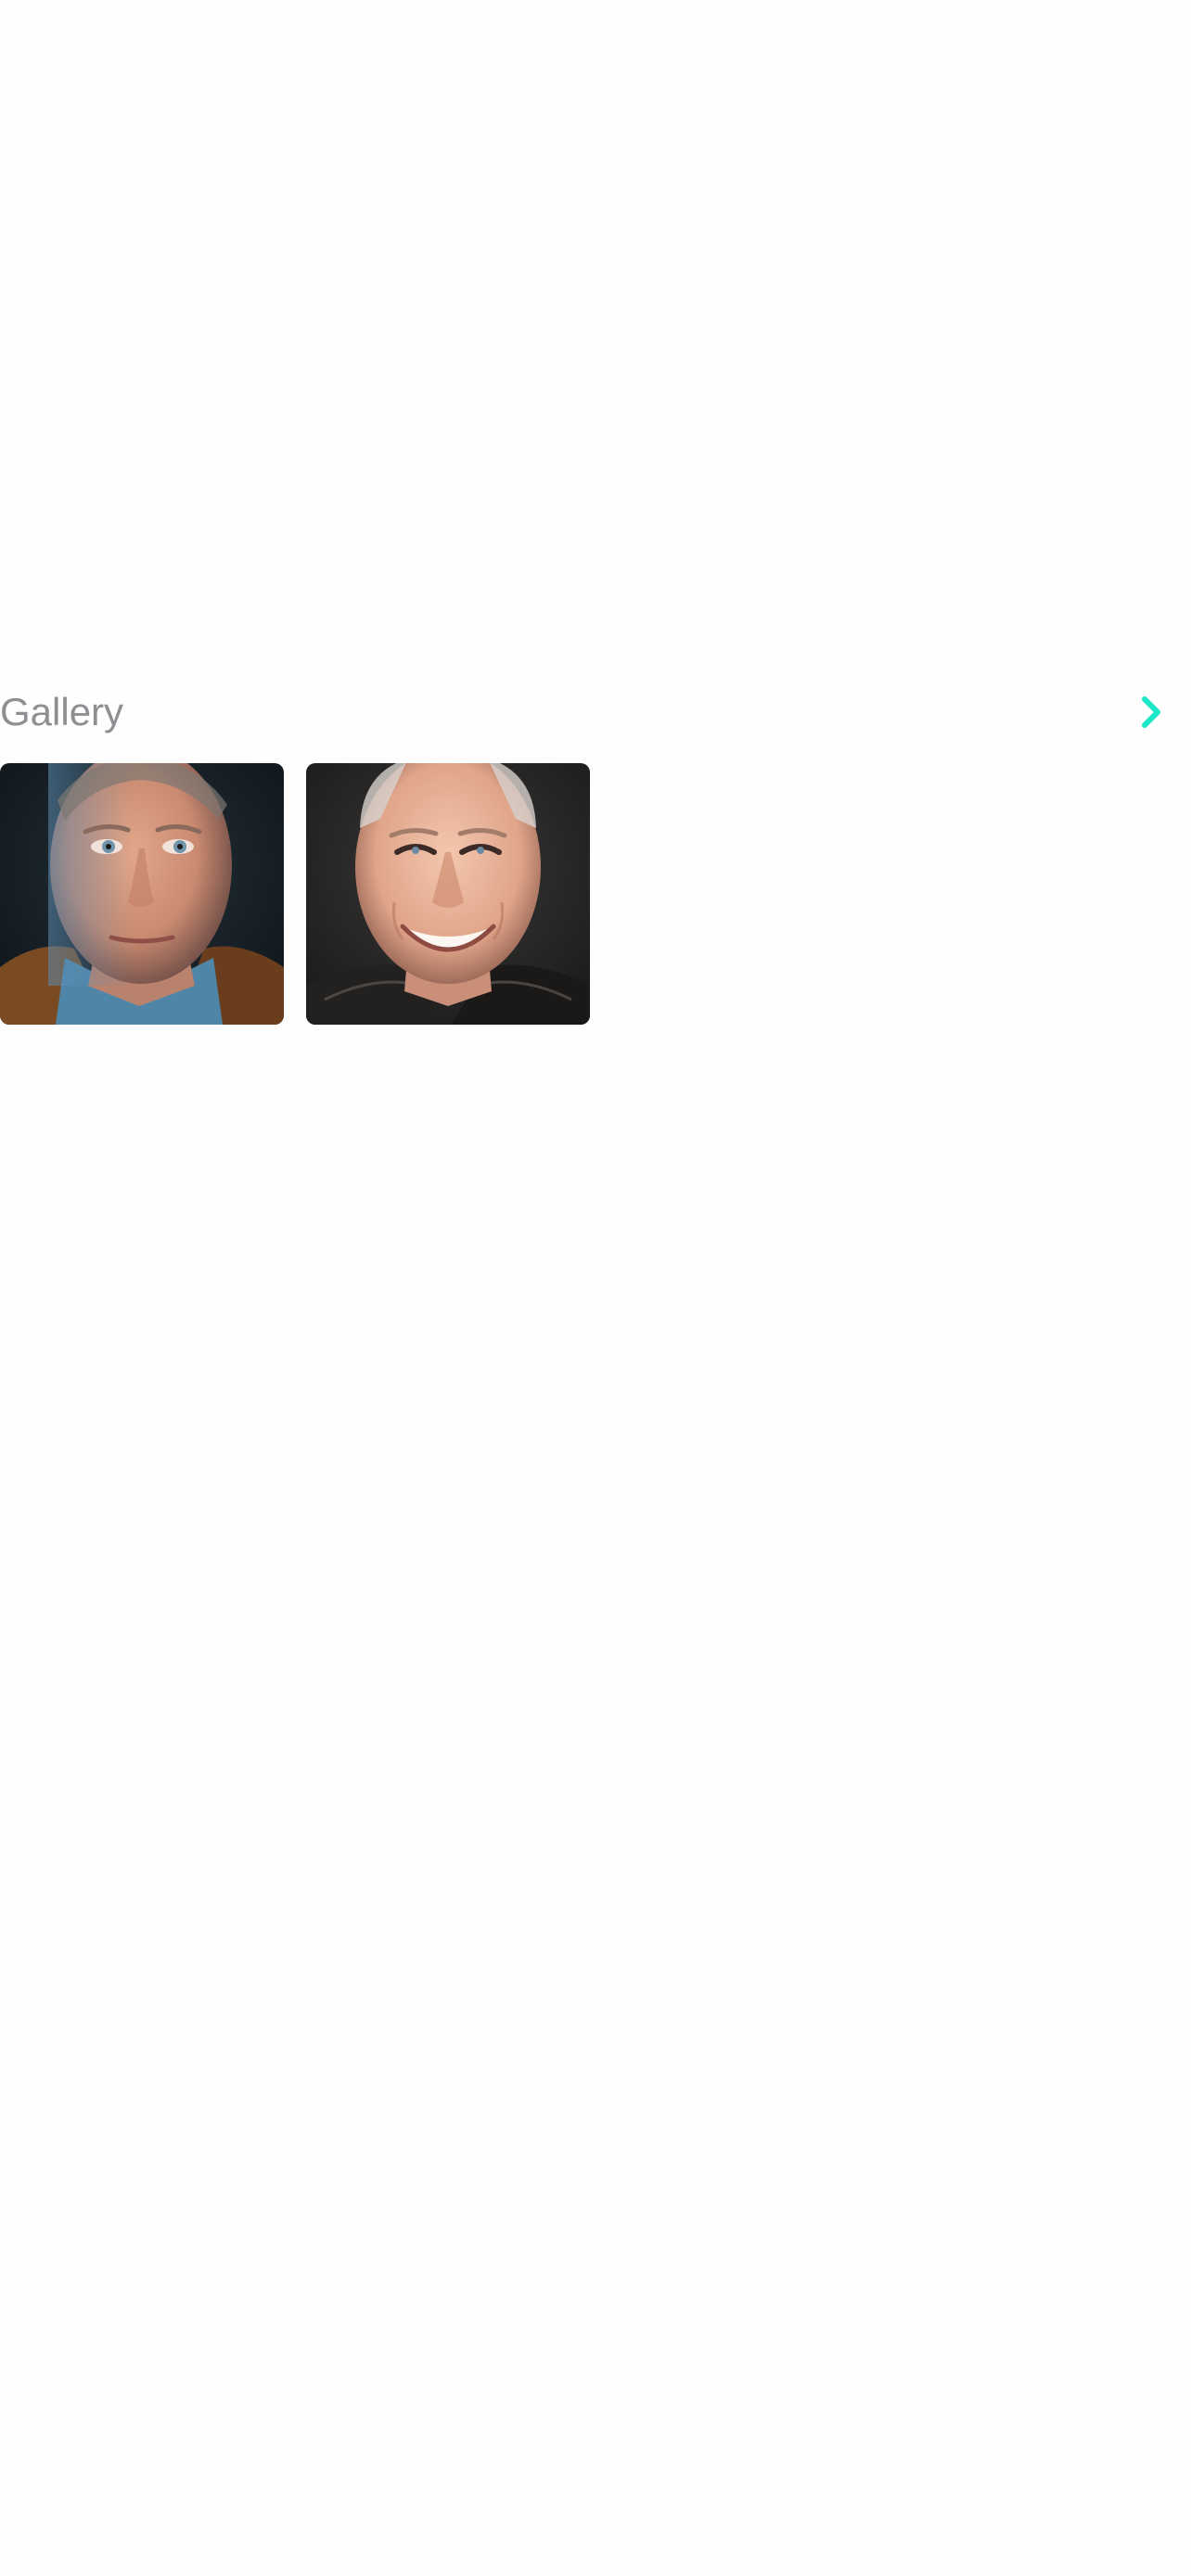 This screenshot has width=1191, height=2576. What do you see at coordinates (595, 714) in the screenshot?
I see `gallery-header: Gallery` at bounding box center [595, 714].